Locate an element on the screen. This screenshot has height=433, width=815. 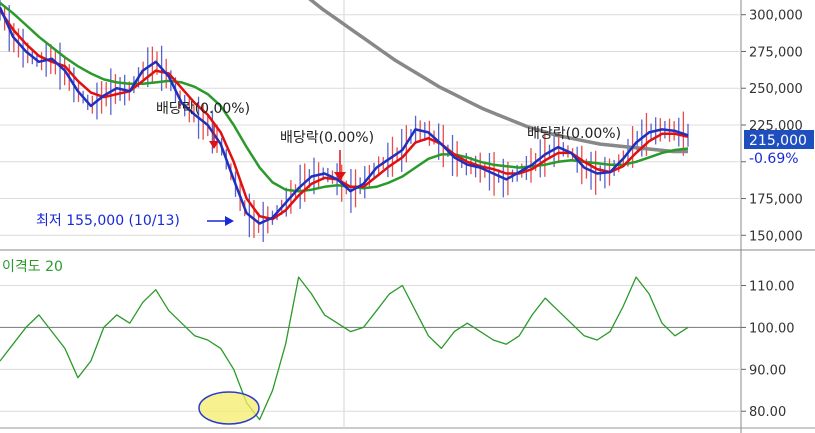
dividend-label-3: 배당락(0.00%) is located at coordinates (574, 134).